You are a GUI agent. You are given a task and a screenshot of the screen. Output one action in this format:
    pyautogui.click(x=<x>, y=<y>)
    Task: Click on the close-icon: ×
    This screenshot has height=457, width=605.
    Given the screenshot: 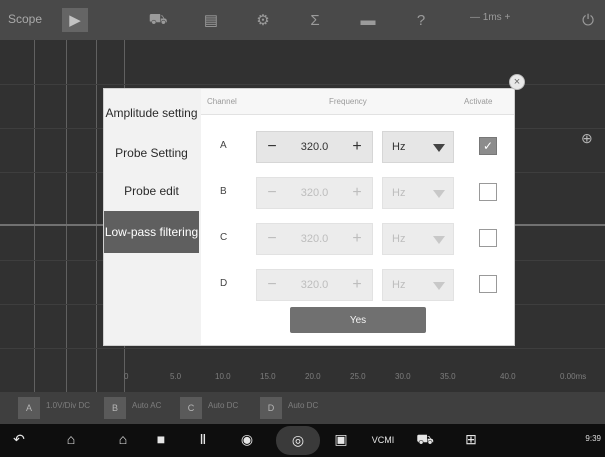 What is the action you would take?
    pyautogui.click(x=517, y=82)
    